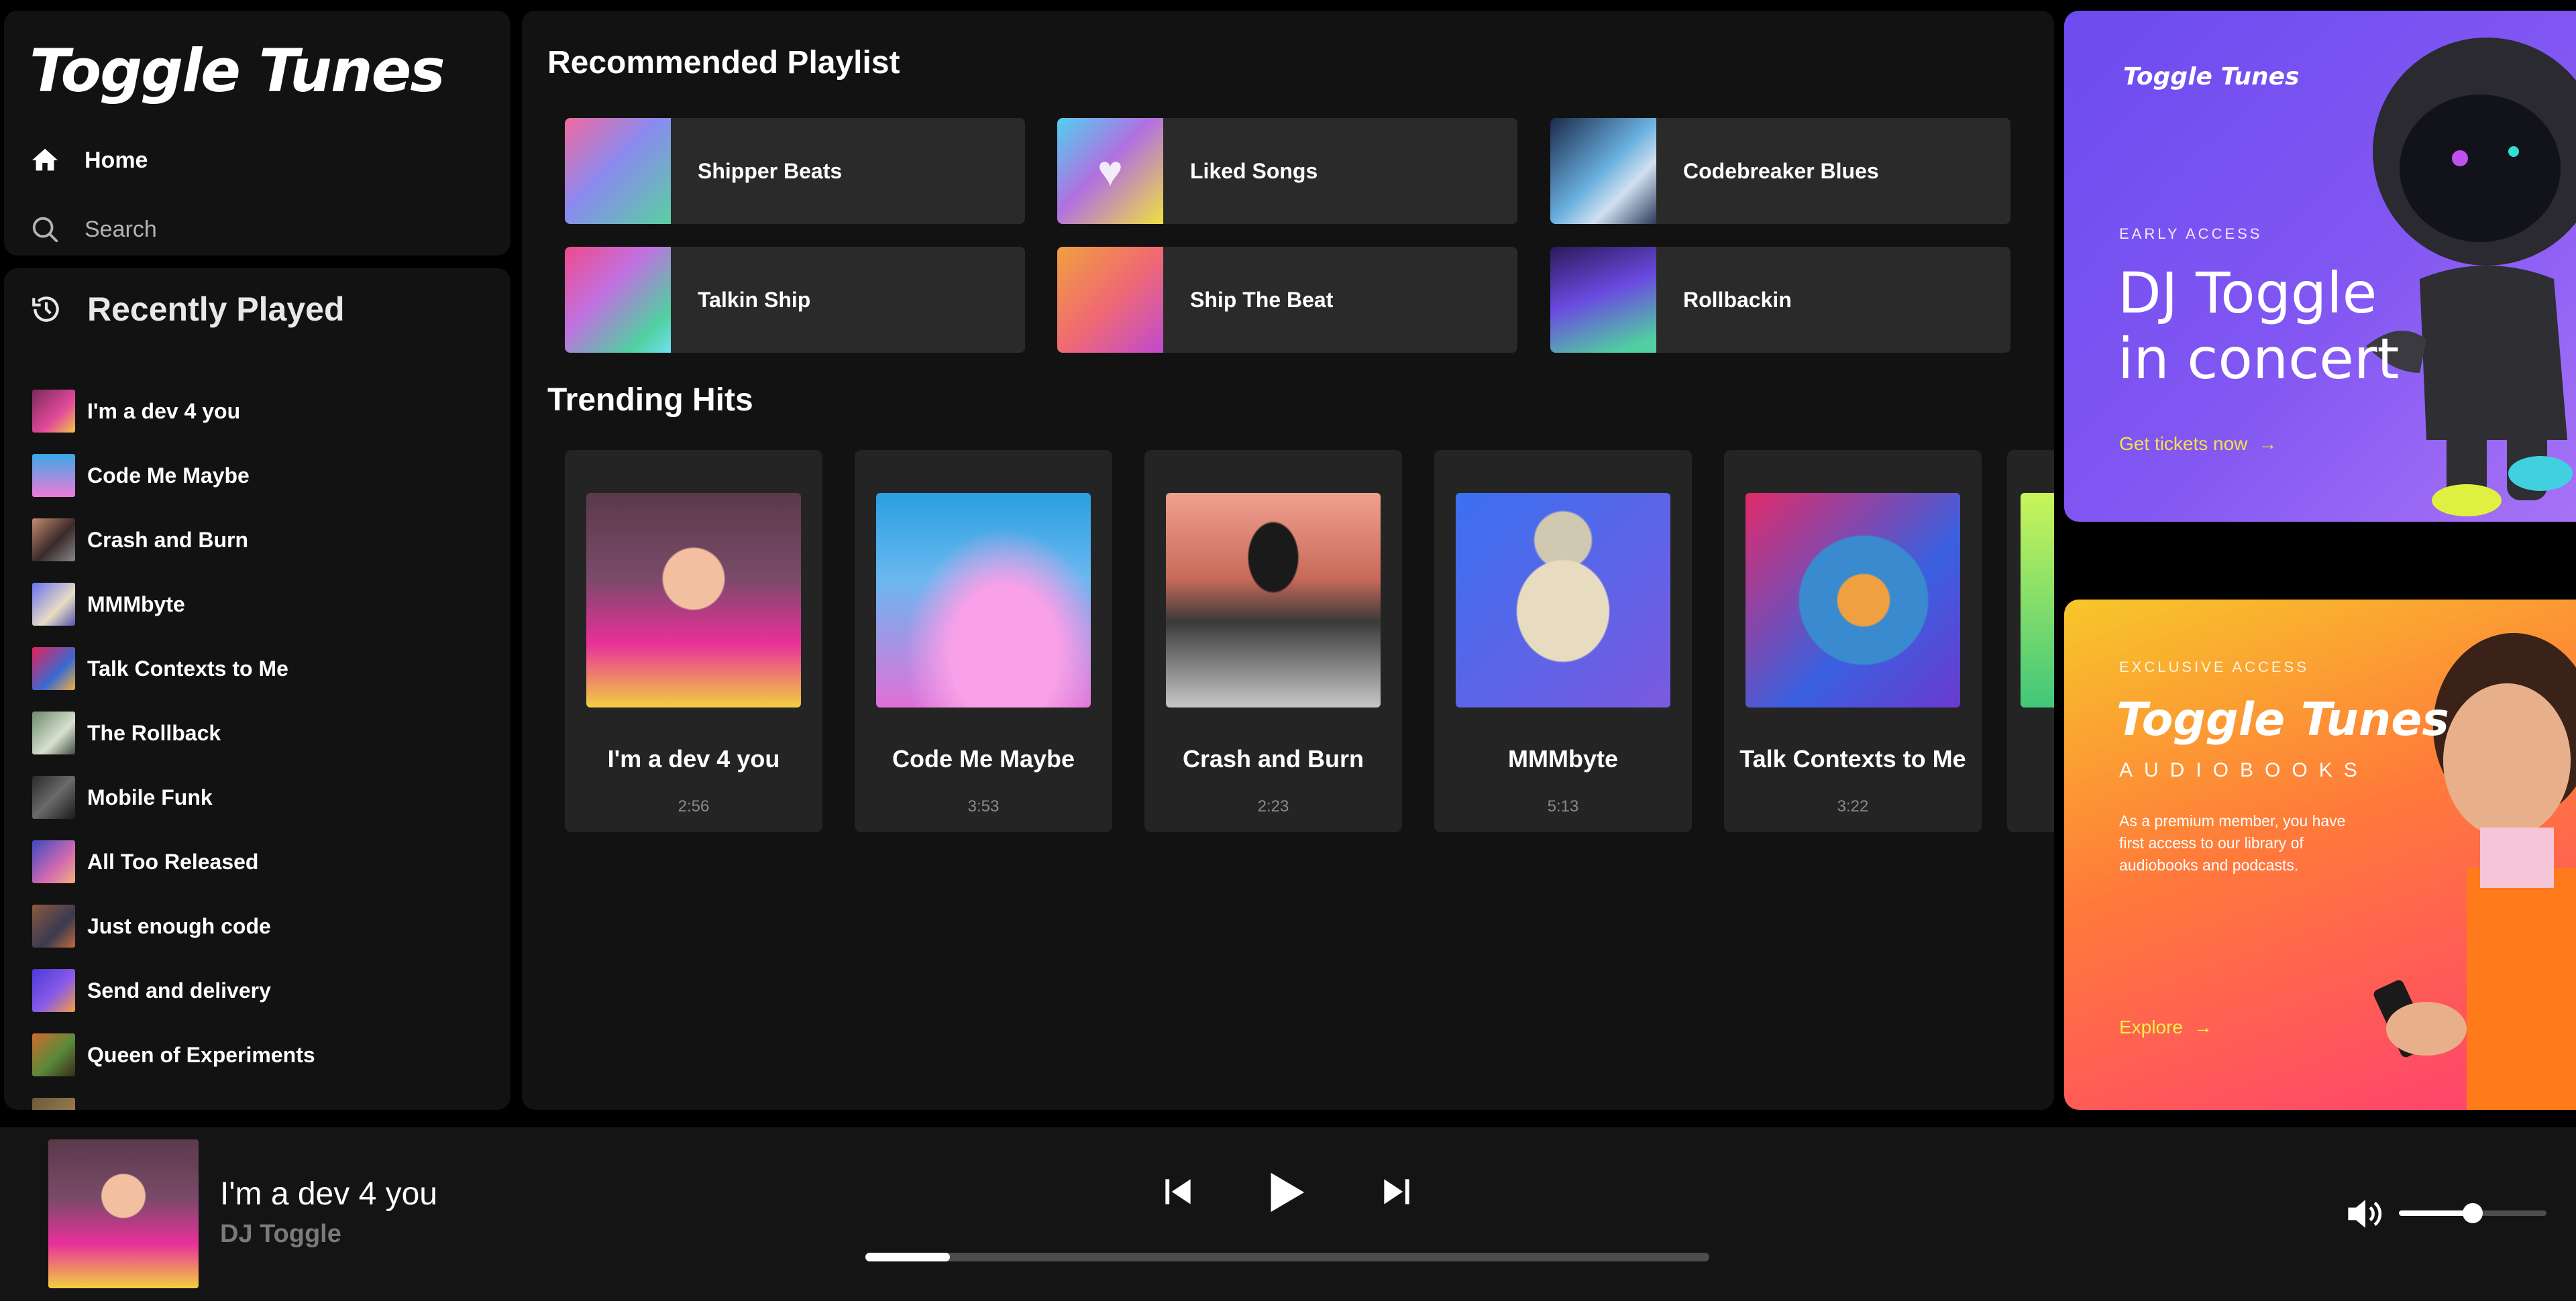  Describe the element at coordinates (123, 1213) in the screenshot. I see `now-playing-cover` at that location.